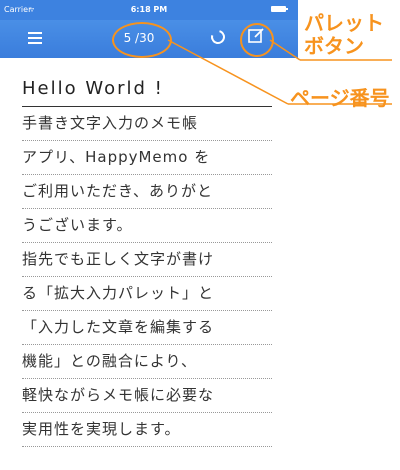  What do you see at coordinates (147, 226) in the screenshot?
I see `memo-line: うございます。` at bounding box center [147, 226].